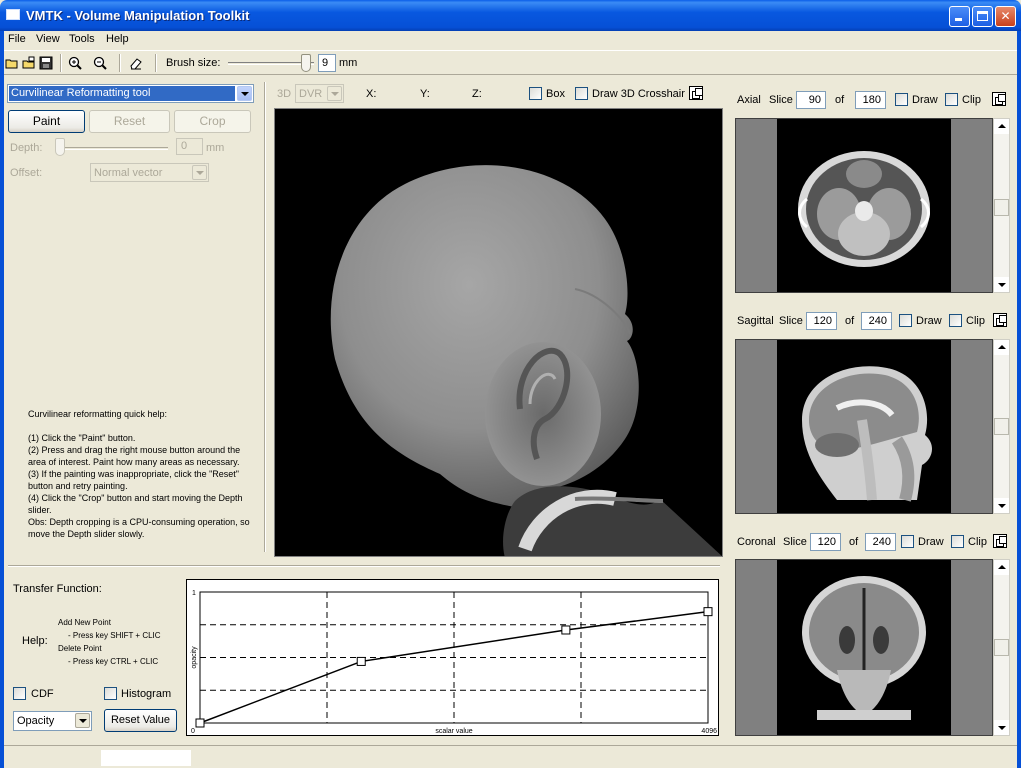  I want to click on zoom-in-icon, so click(75, 63).